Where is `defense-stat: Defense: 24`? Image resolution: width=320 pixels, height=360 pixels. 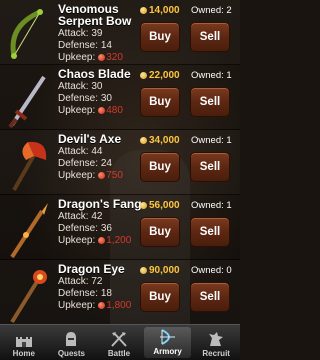 defense-stat: Defense: 24 is located at coordinates (85, 163).